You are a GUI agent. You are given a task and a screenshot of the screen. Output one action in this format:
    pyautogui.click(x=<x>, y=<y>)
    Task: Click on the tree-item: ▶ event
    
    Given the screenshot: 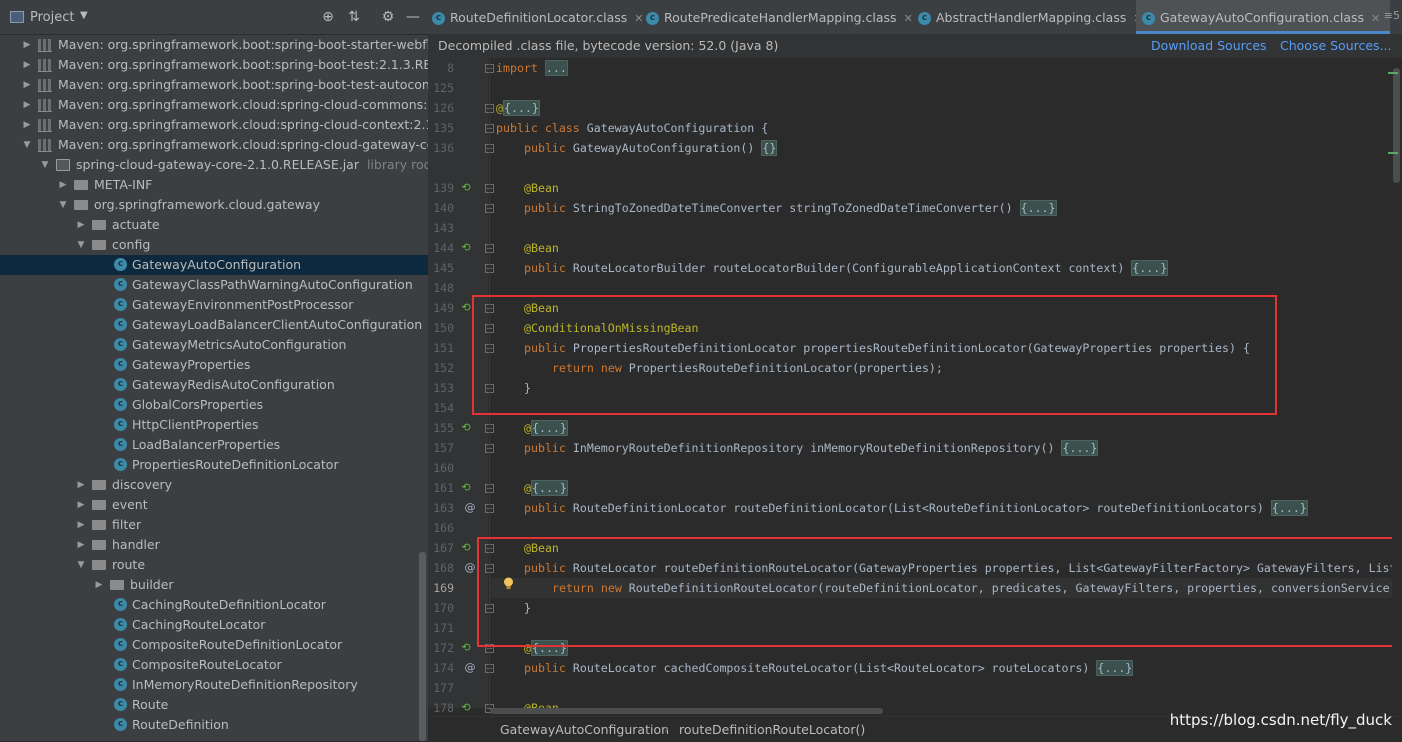 What is the action you would take?
    pyautogui.click(x=214, y=505)
    